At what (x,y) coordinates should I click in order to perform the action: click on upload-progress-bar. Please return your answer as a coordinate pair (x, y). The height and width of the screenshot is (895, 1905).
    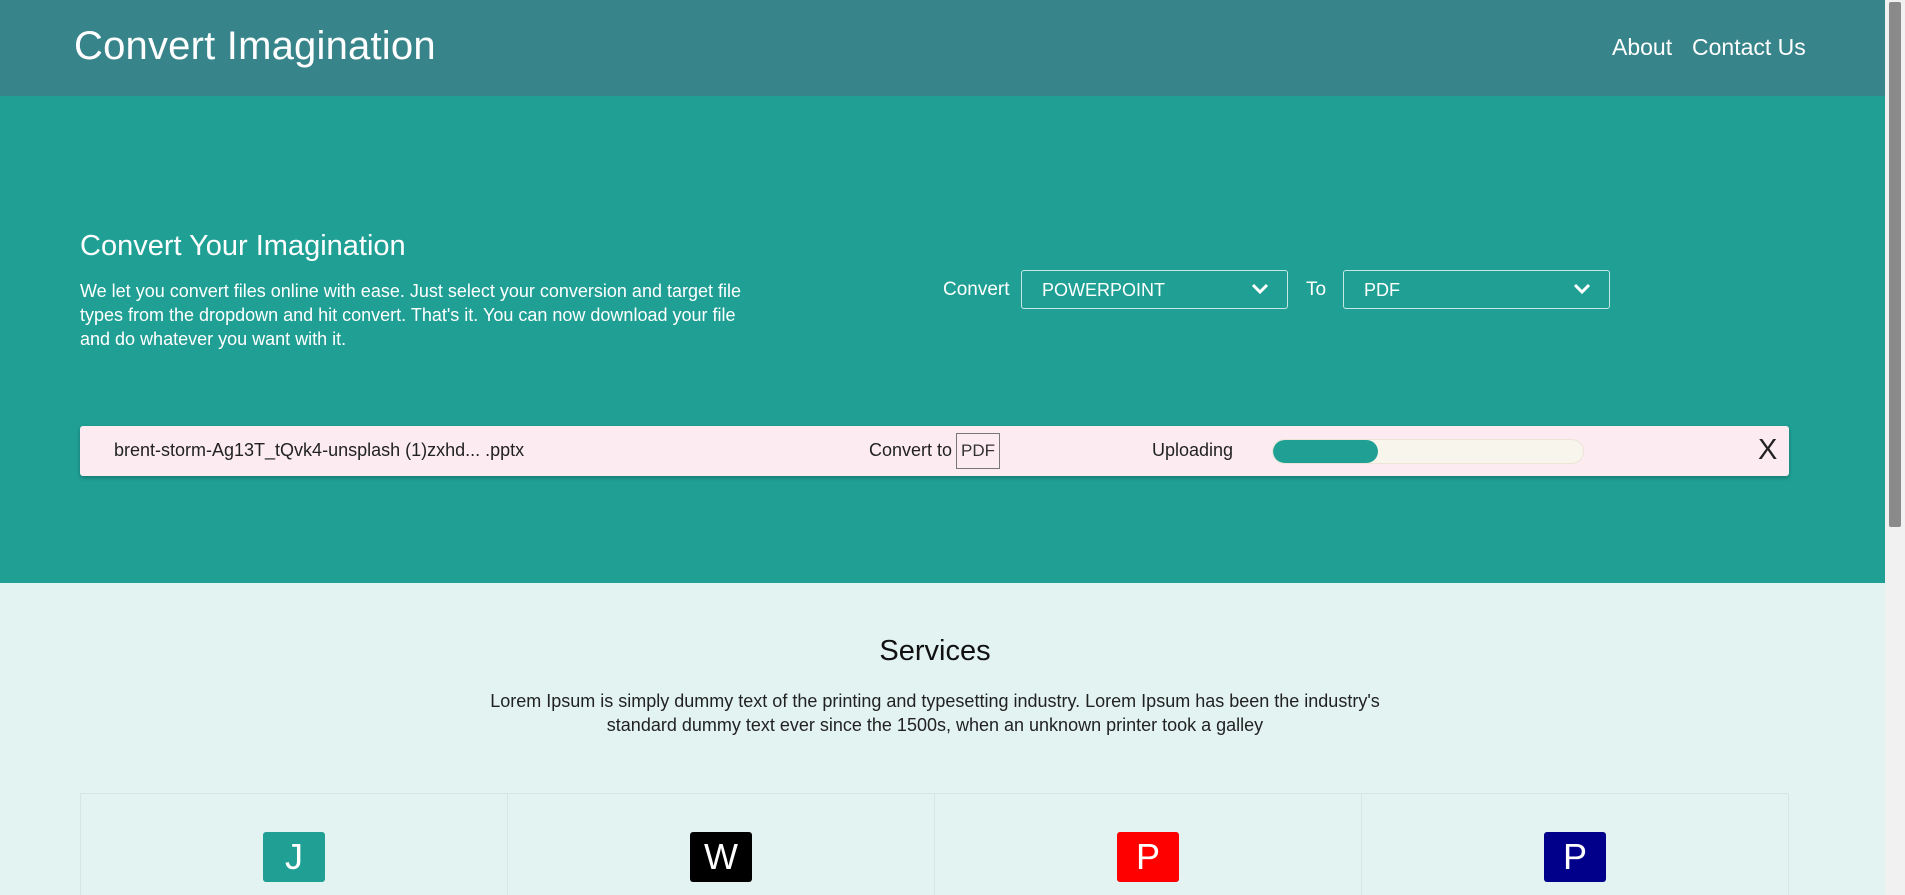
    Looking at the image, I should click on (1428, 451).